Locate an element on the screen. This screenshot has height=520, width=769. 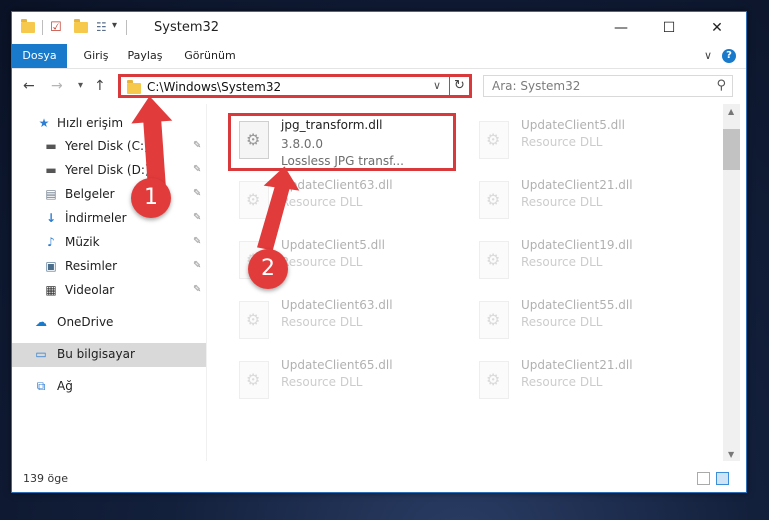
scroll-up-icon: ▲ is located at coordinates (731, 111).